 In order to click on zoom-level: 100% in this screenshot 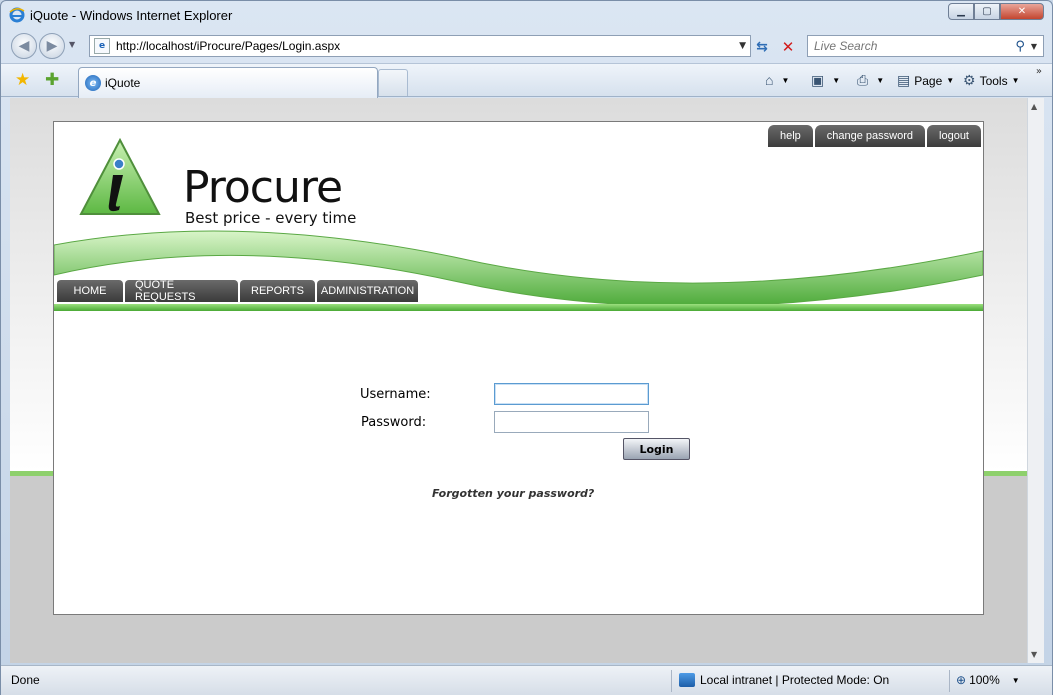, I will do `click(984, 680)`.